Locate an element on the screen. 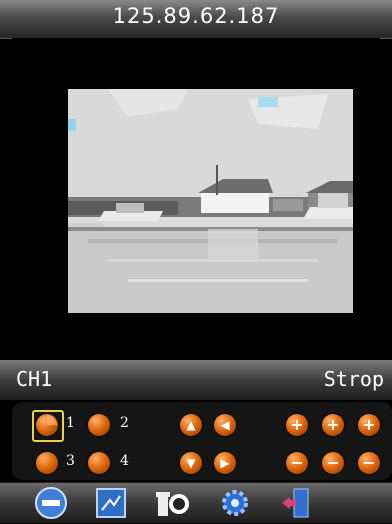 The image size is (392, 524). channel-1-label: 1 is located at coordinates (70, 423).